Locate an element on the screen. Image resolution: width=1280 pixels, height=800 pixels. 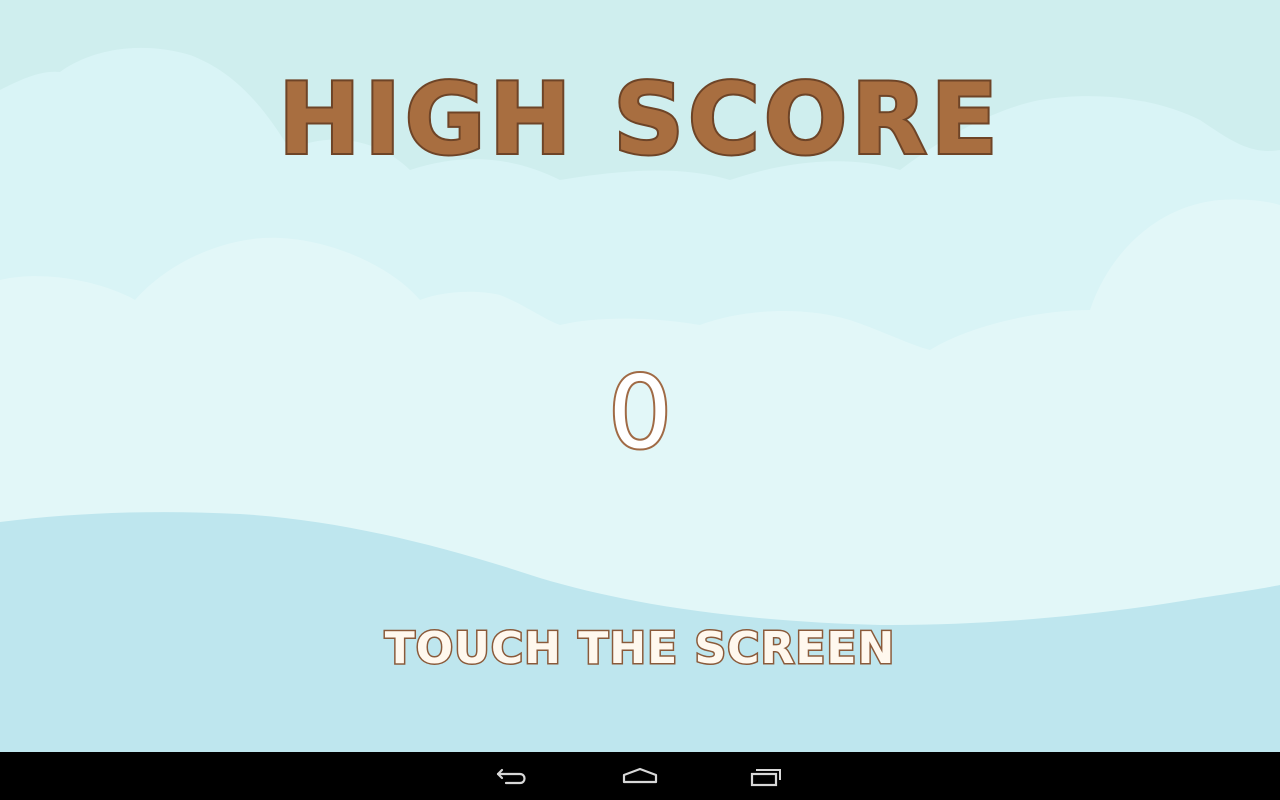
home-button is located at coordinates (640, 776).